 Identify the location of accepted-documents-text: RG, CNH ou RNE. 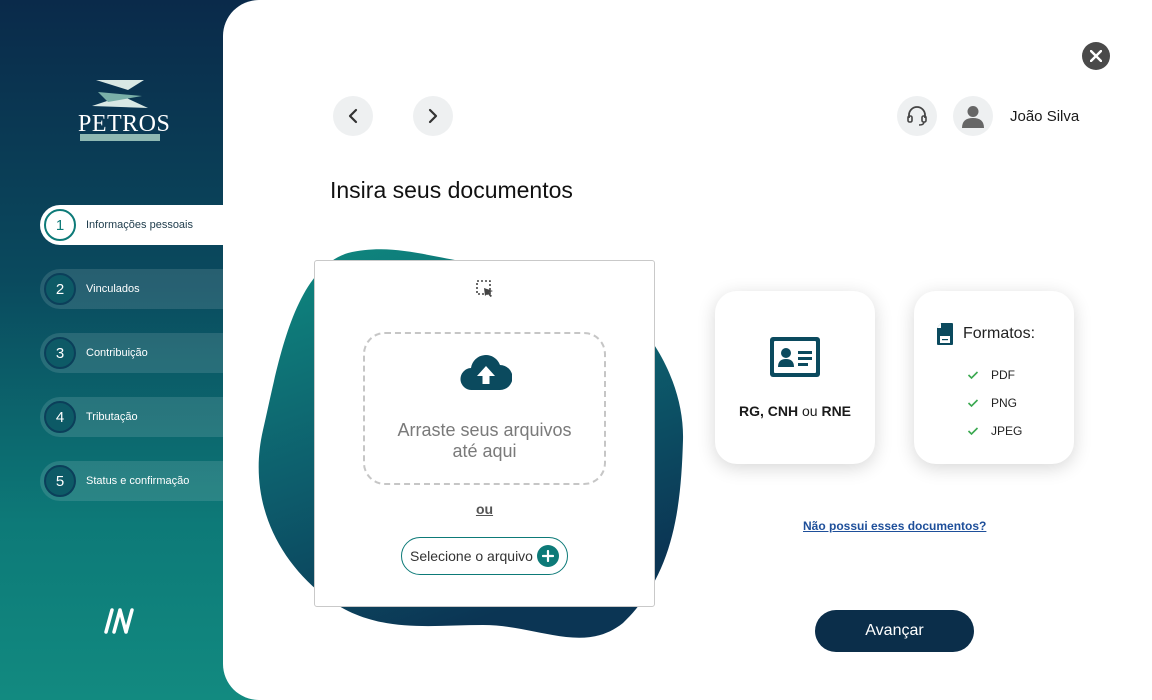
(795, 411).